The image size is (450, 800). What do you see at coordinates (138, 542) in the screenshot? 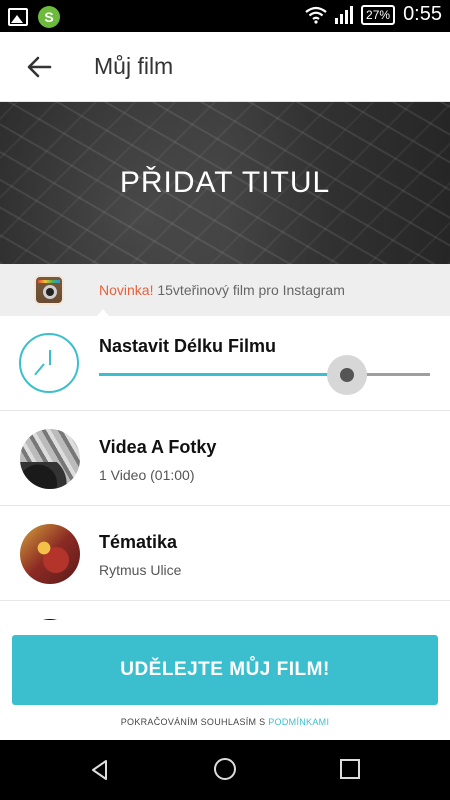
I see `theme-title: Tématika` at bounding box center [138, 542].